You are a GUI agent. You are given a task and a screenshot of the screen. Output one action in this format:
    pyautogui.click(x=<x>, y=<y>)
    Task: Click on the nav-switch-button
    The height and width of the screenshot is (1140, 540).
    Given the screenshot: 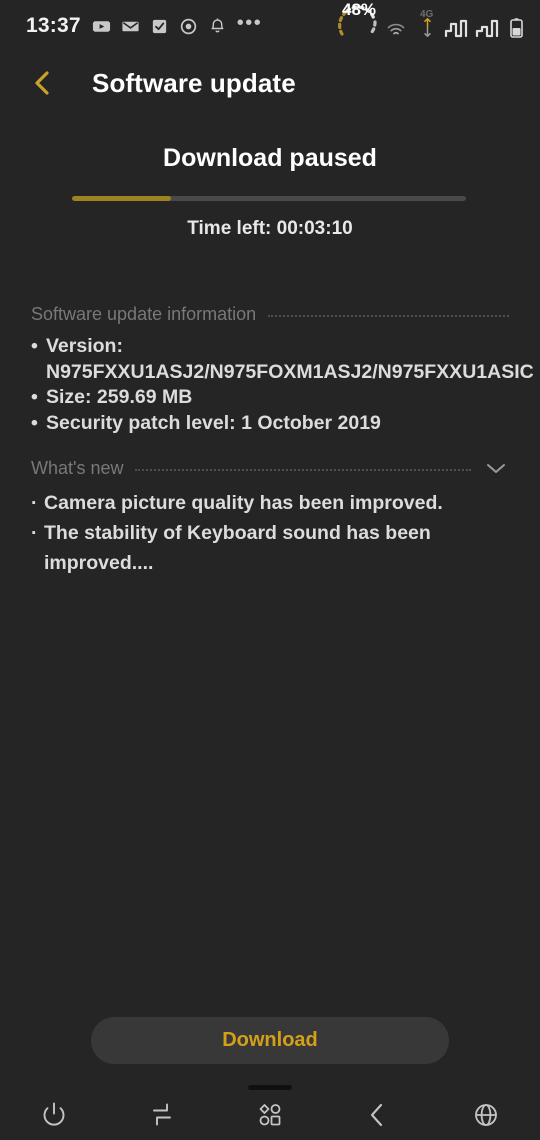 What is the action you would take?
    pyautogui.click(x=162, y=1117)
    